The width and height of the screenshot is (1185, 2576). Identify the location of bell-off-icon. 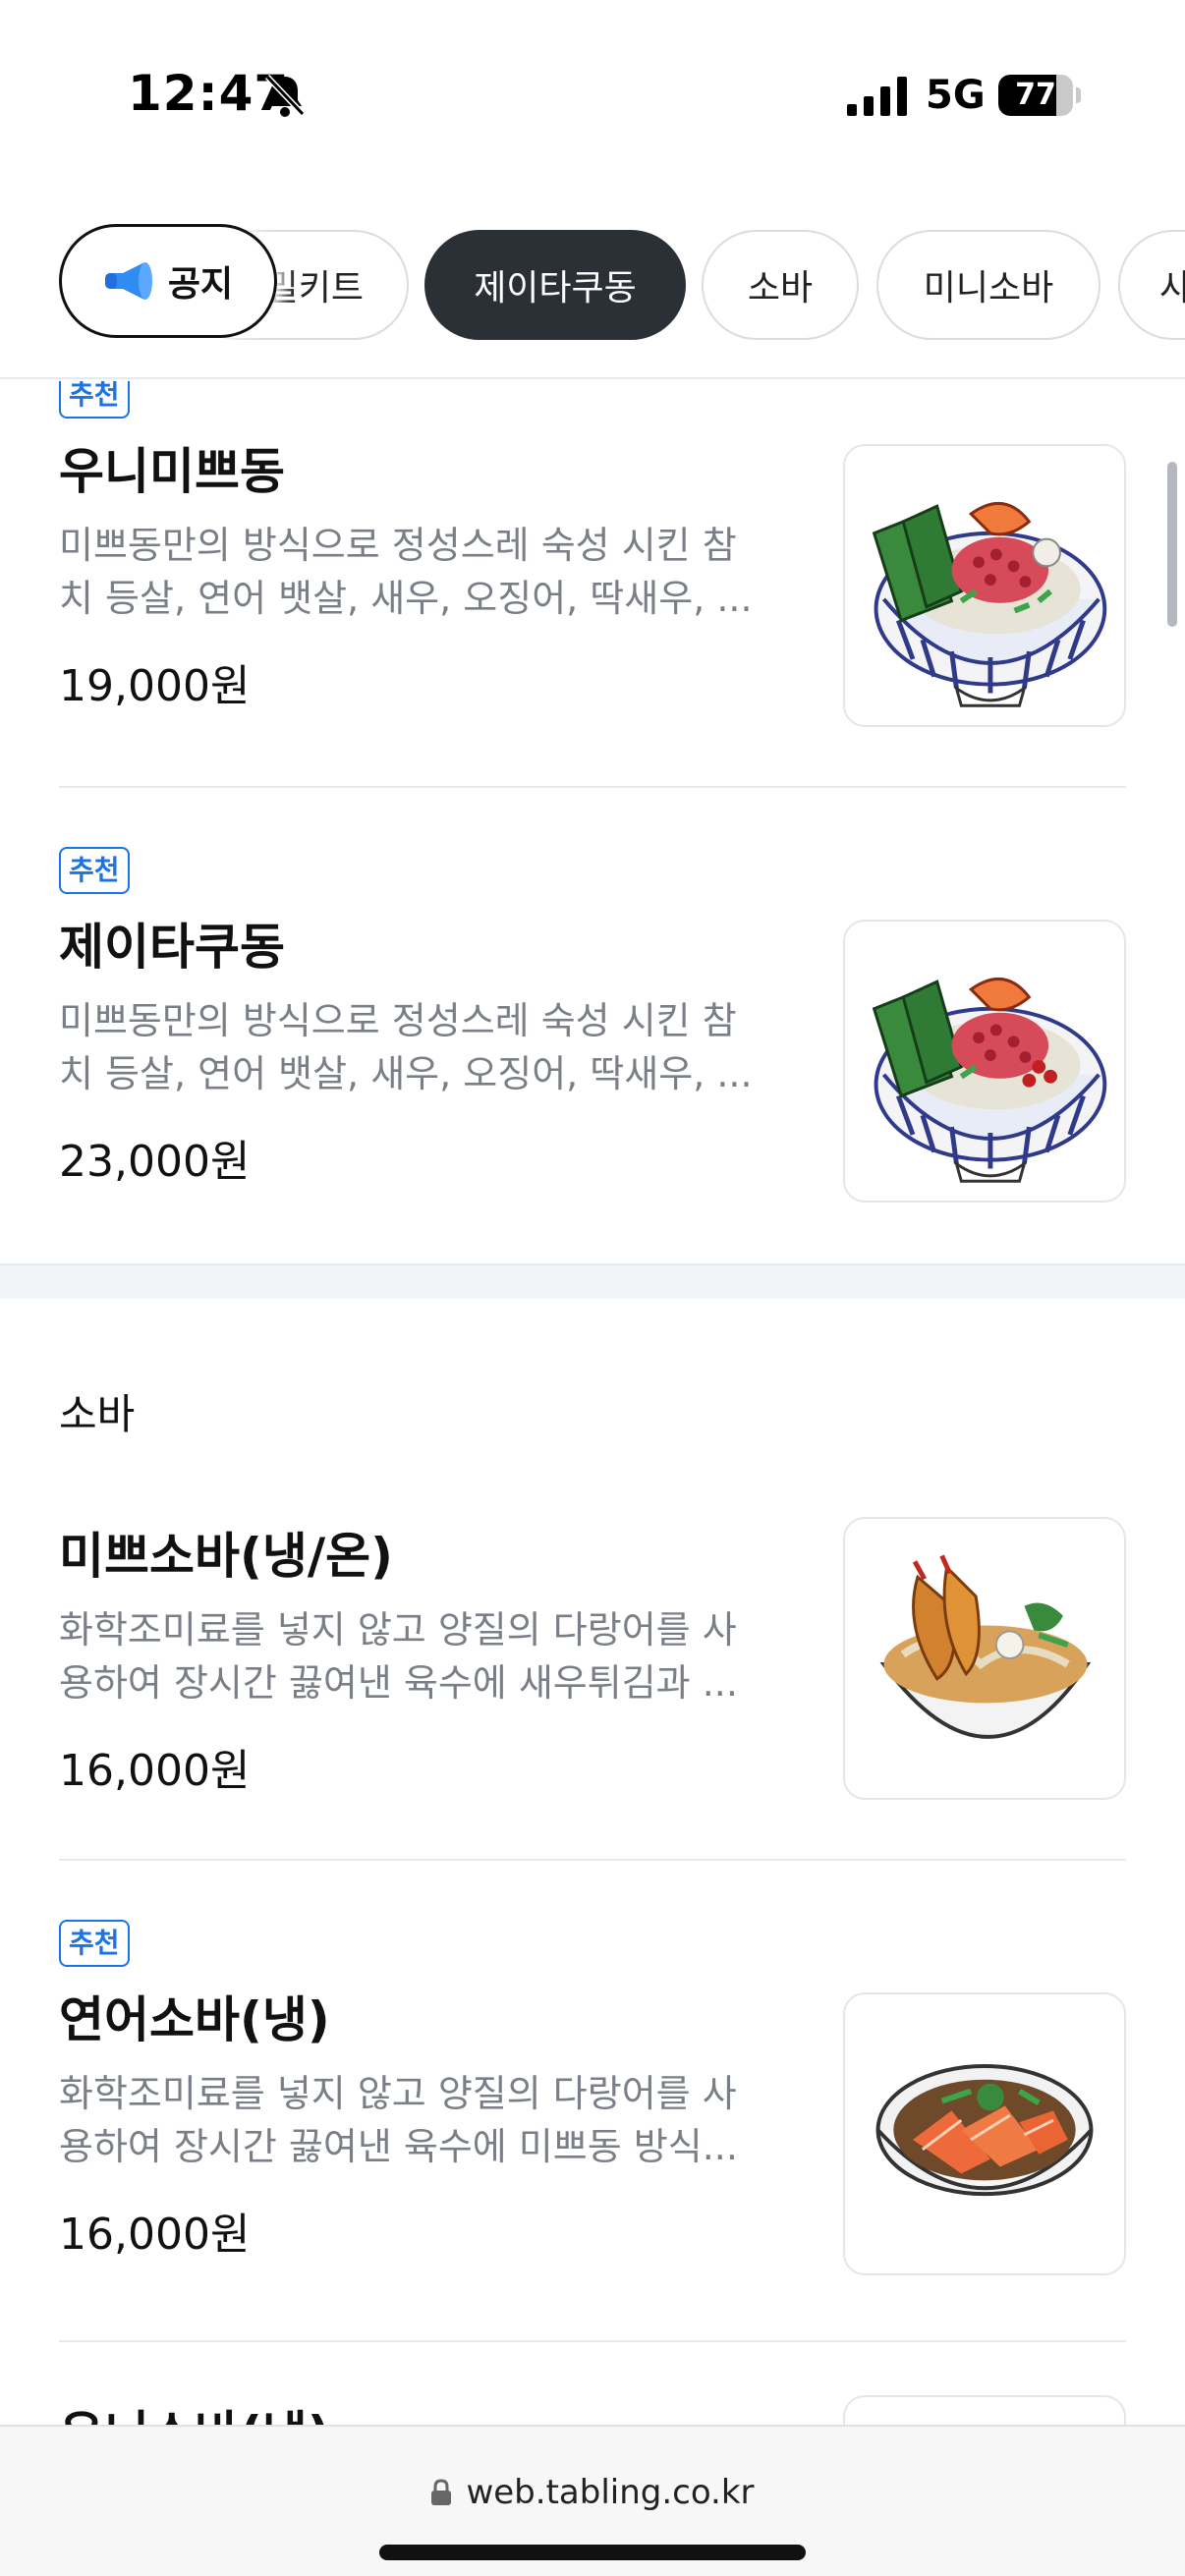
(285, 95).